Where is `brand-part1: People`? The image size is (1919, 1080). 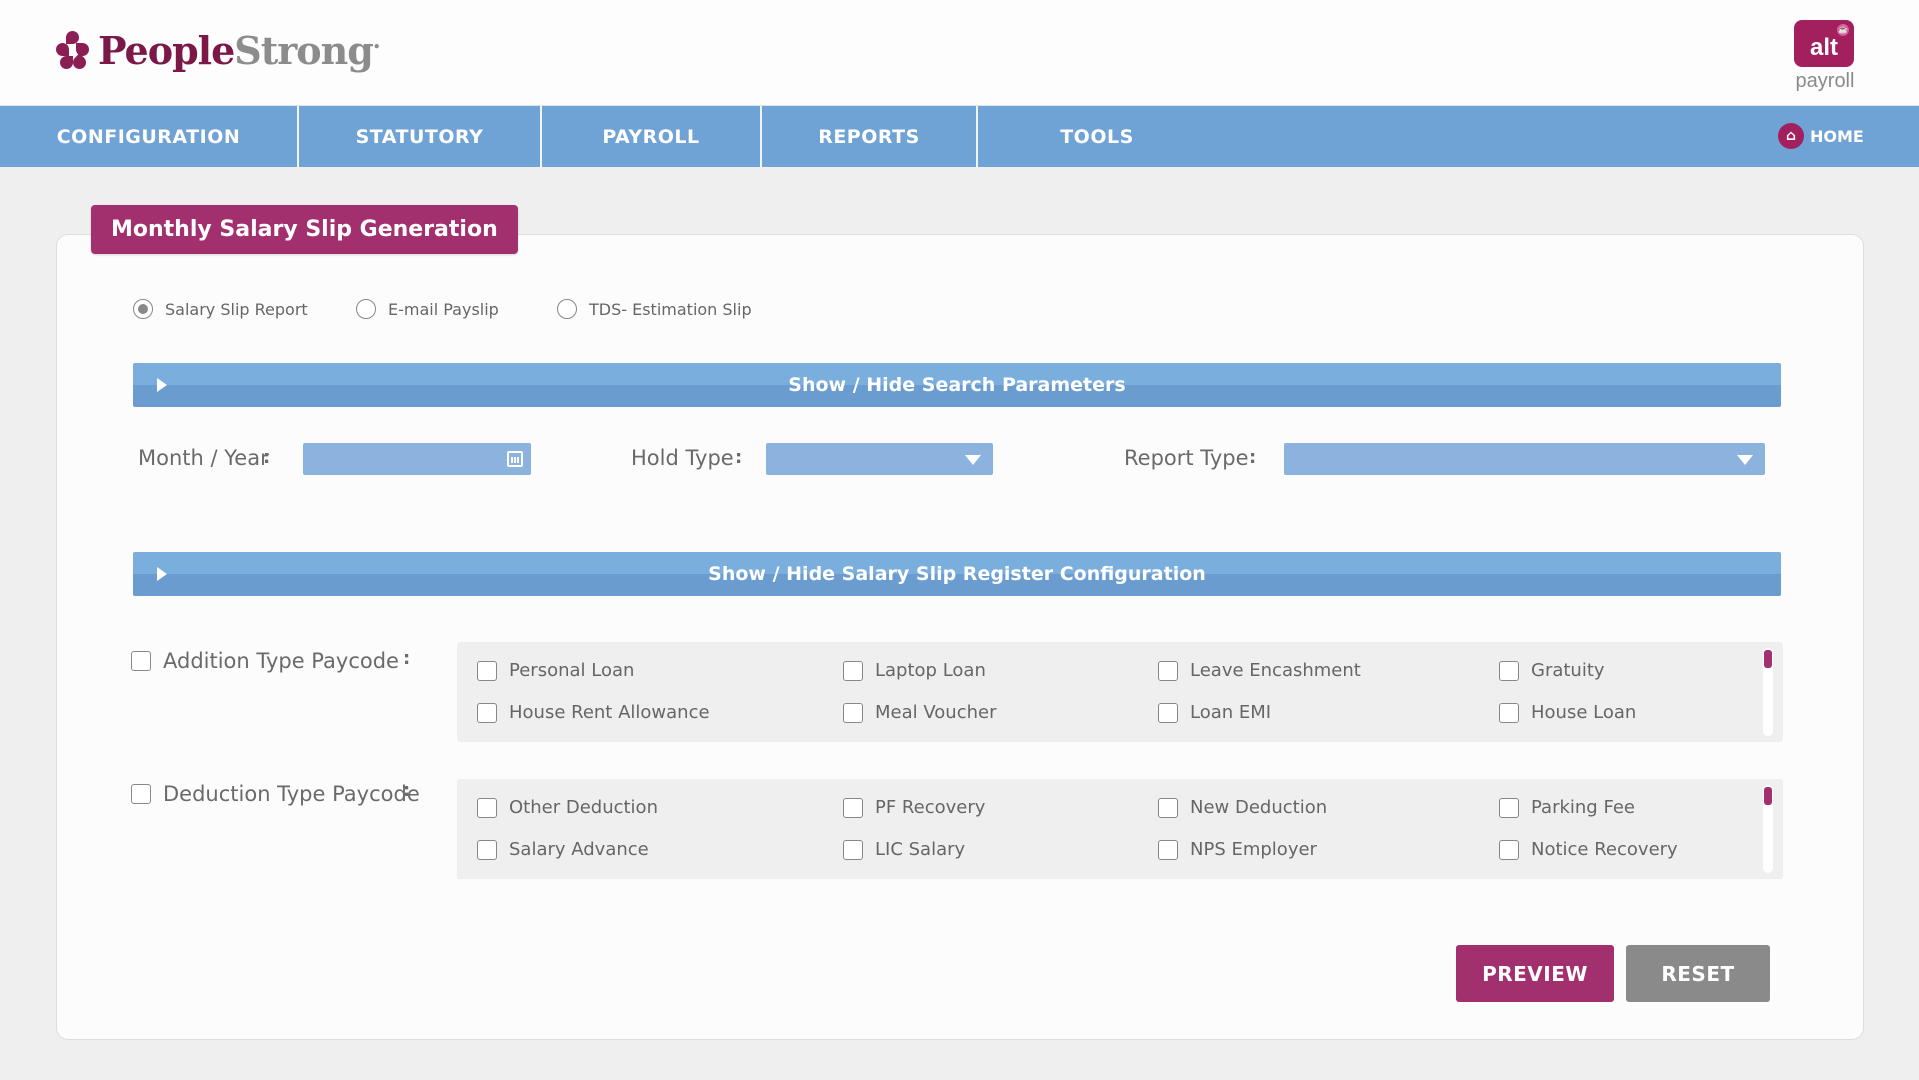 brand-part1: People is located at coordinates (166, 50).